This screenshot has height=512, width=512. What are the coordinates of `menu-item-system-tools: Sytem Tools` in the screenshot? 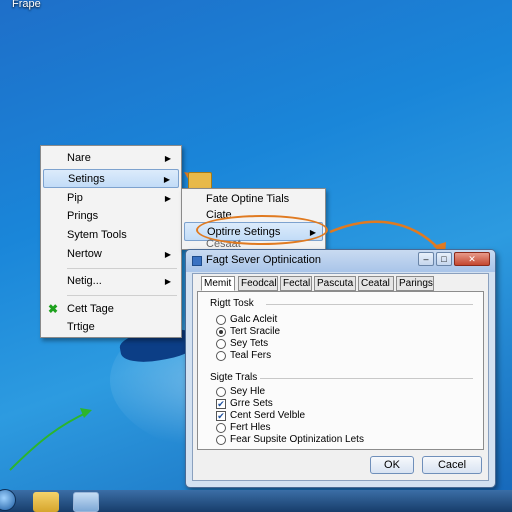 It's located at (111, 235).